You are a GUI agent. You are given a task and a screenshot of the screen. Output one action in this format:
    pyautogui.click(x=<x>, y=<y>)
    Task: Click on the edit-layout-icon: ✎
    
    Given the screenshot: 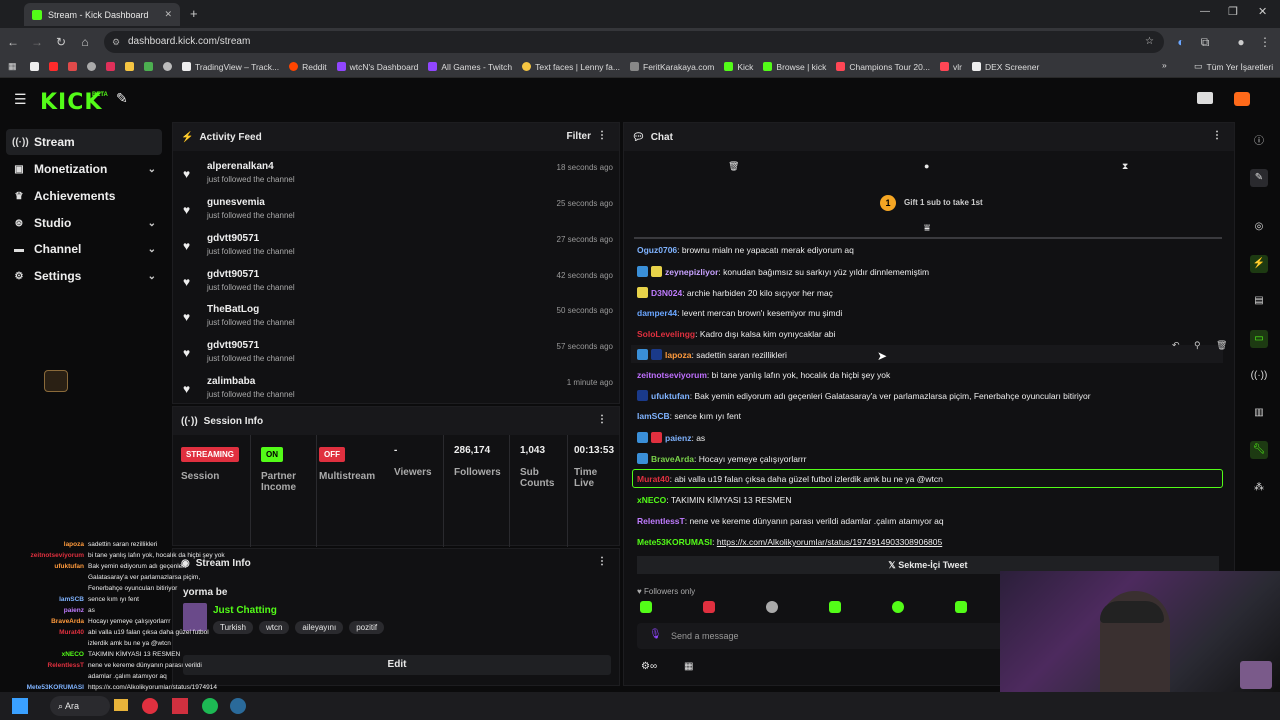 What is the action you would take?
    pyautogui.click(x=122, y=98)
    